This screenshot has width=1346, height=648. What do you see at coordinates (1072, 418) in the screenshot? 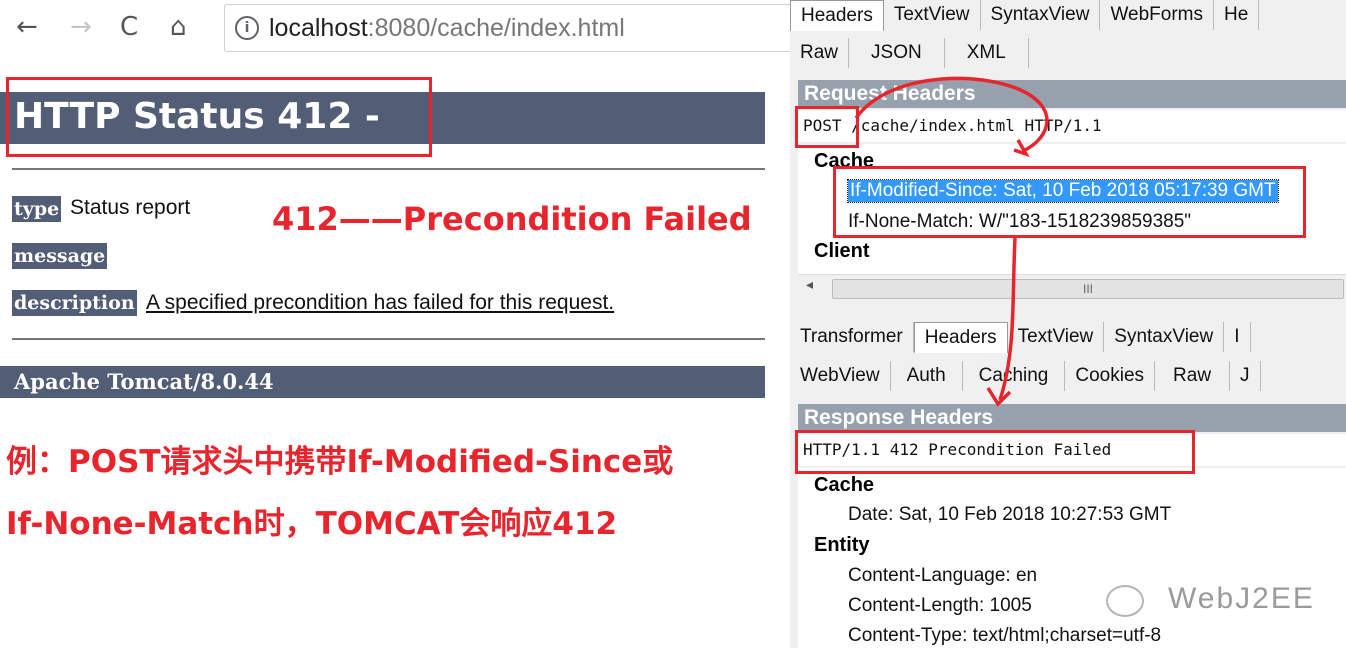
I see `response-headers-title: Response Headers` at bounding box center [1072, 418].